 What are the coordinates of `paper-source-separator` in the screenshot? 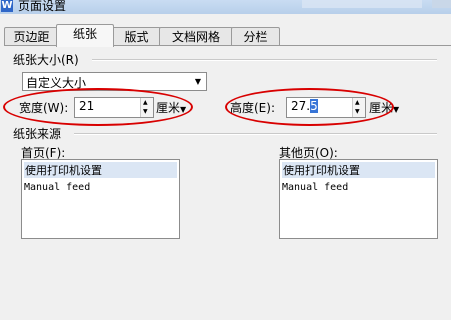 It's located at (255, 134).